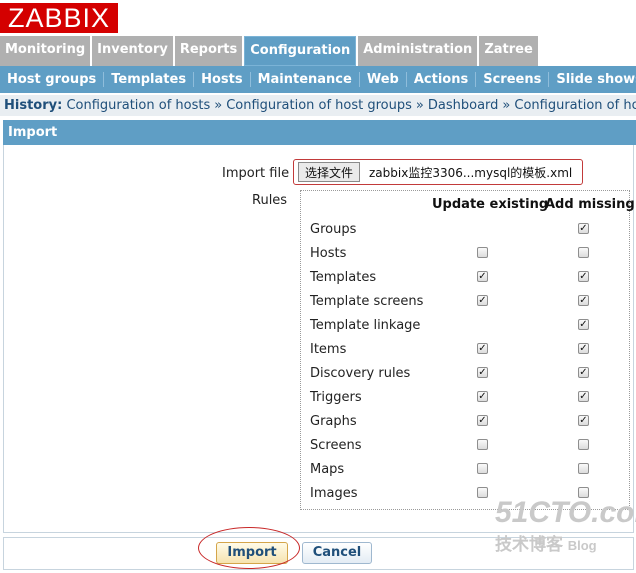  I want to click on watermark: 51CTO.com 技术博客 Blog, so click(565, 526).